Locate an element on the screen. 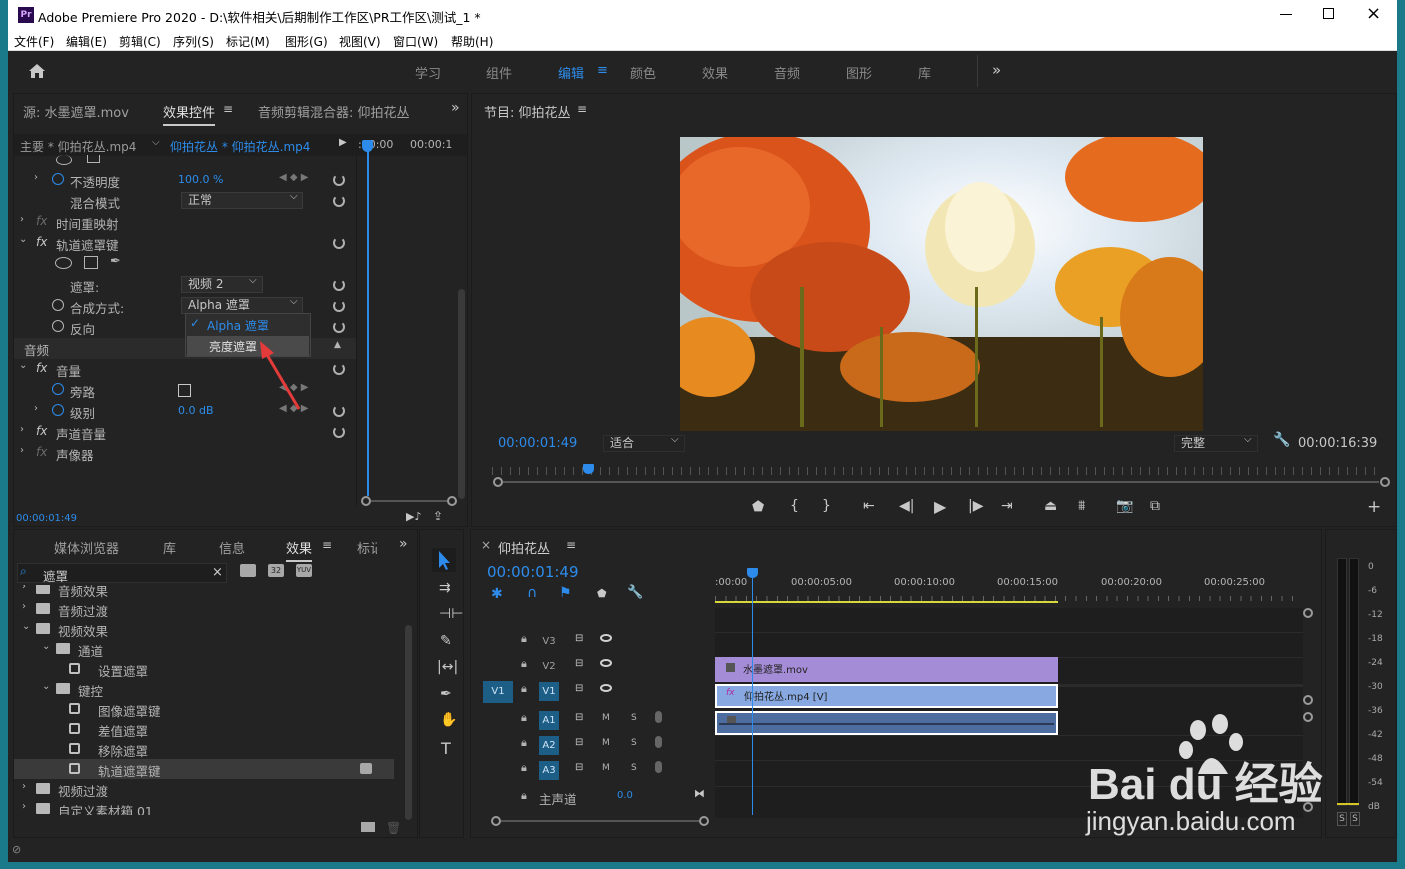 The image size is (1405, 869). workspace-libraries: 库 is located at coordinates (924, 72).